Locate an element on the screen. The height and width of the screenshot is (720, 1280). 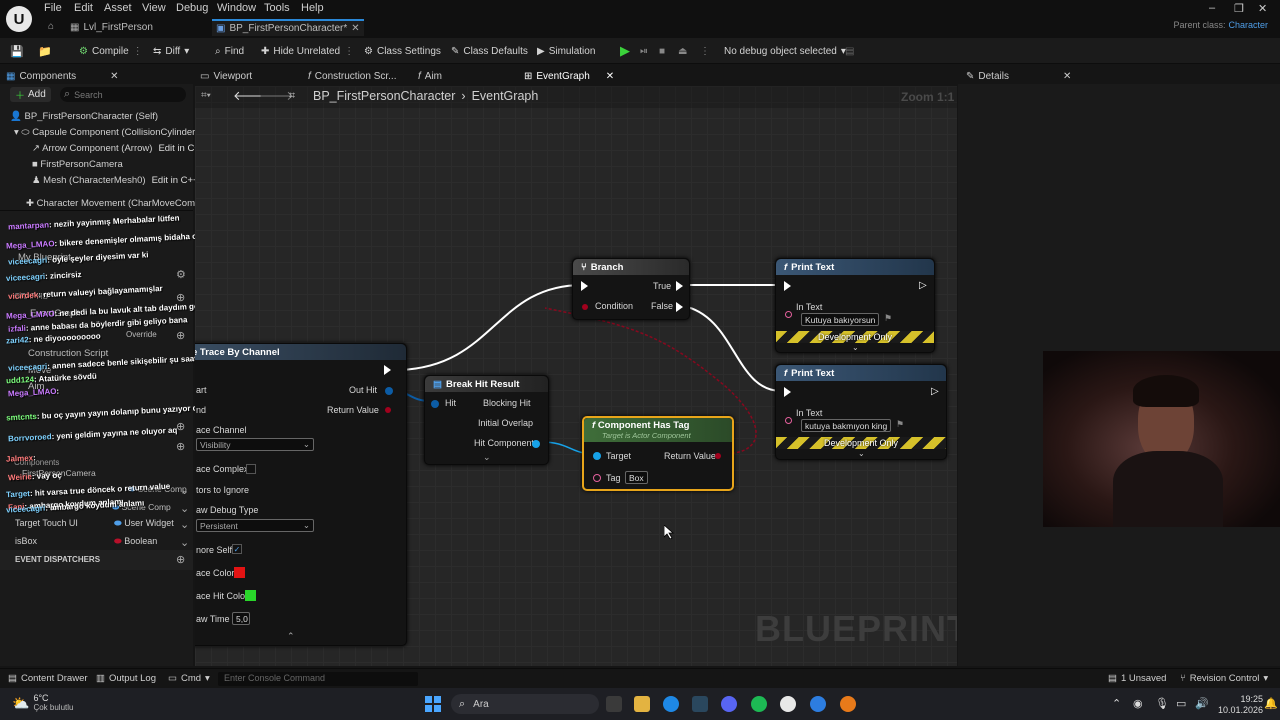
add-variable-icon: ⊕ is located at coordinates (180, 446).